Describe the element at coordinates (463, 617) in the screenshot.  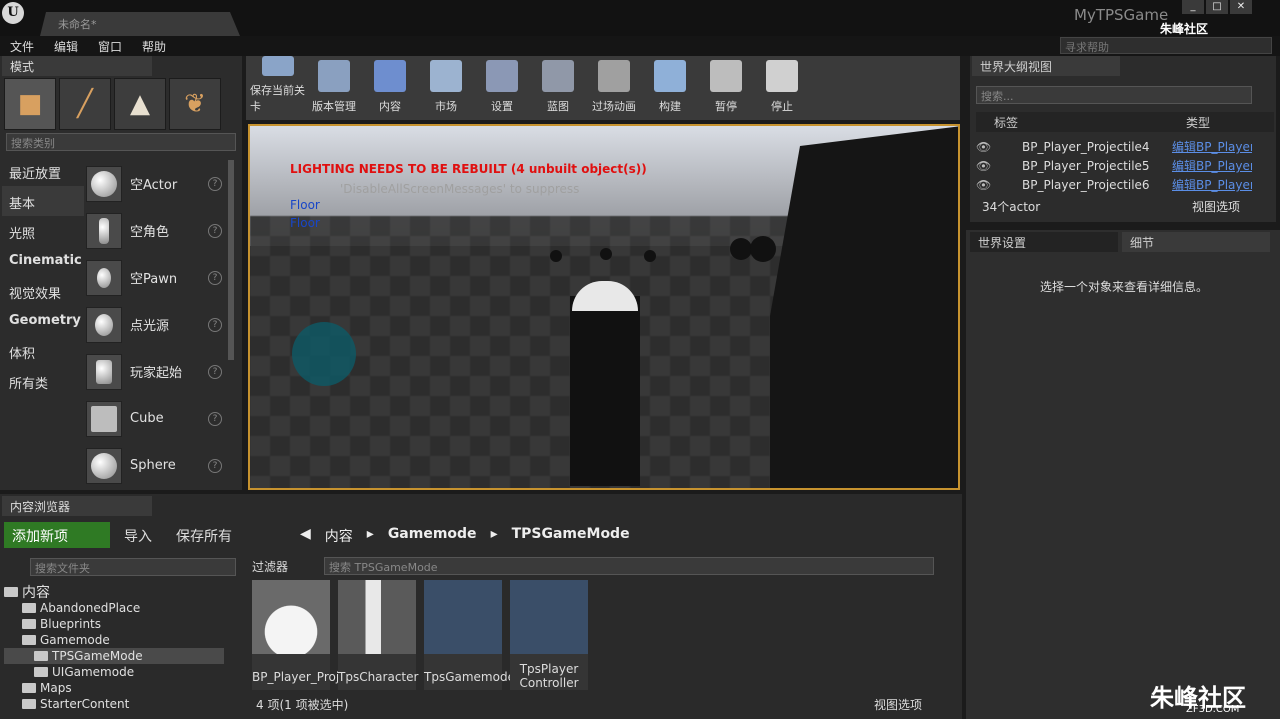
I see `gamepad-icon` at that location.